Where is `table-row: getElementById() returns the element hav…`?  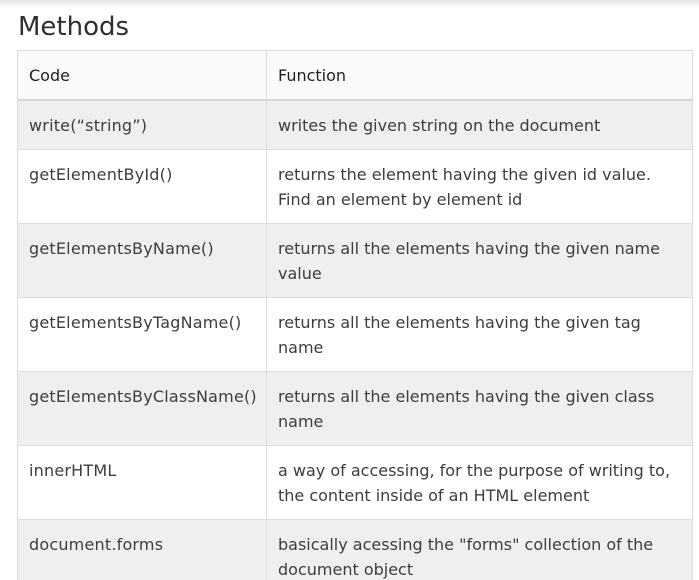 table-row: getElementById() returns the element hav… is located at coordinates (355, 186).